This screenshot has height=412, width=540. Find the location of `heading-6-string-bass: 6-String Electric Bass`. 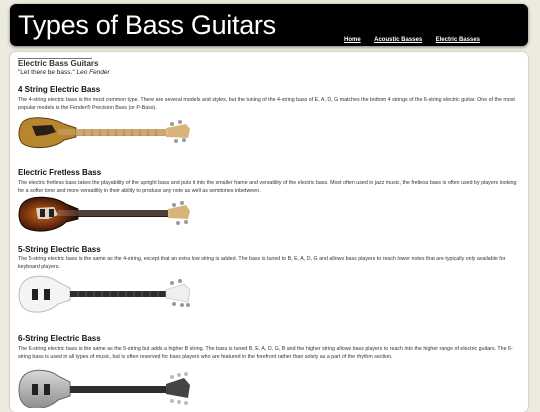

heading-6-string-bass: 6-String Electric Bass is located at coordinates (59, 338).